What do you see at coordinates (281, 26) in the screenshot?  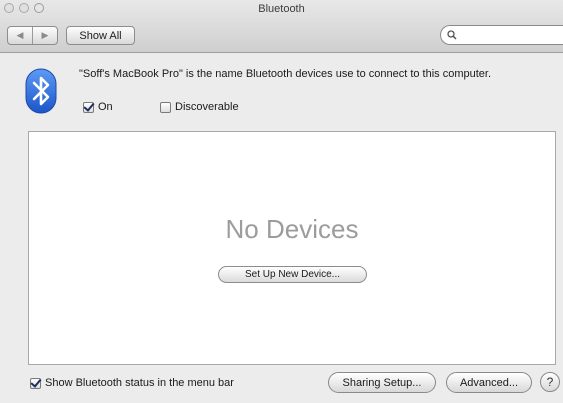 I see `title-toolbar: Bluetooth ◀ ▶ Show All` at bounding box center [281, 26].